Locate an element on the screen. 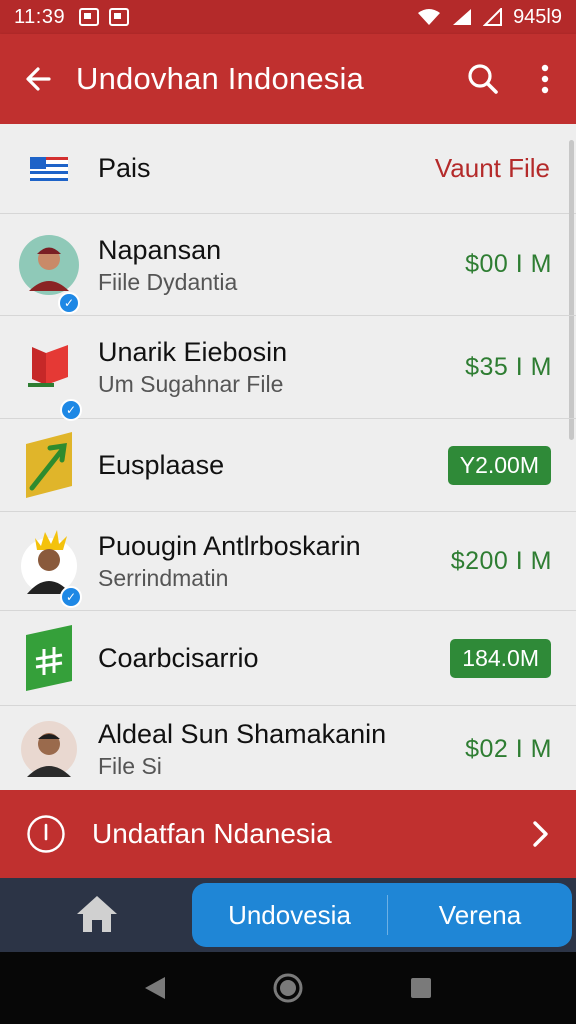 The height and width of the screenshot is (1024, 576). app-bar: Undovhan Indonesia is located at coordinates (288, 79).